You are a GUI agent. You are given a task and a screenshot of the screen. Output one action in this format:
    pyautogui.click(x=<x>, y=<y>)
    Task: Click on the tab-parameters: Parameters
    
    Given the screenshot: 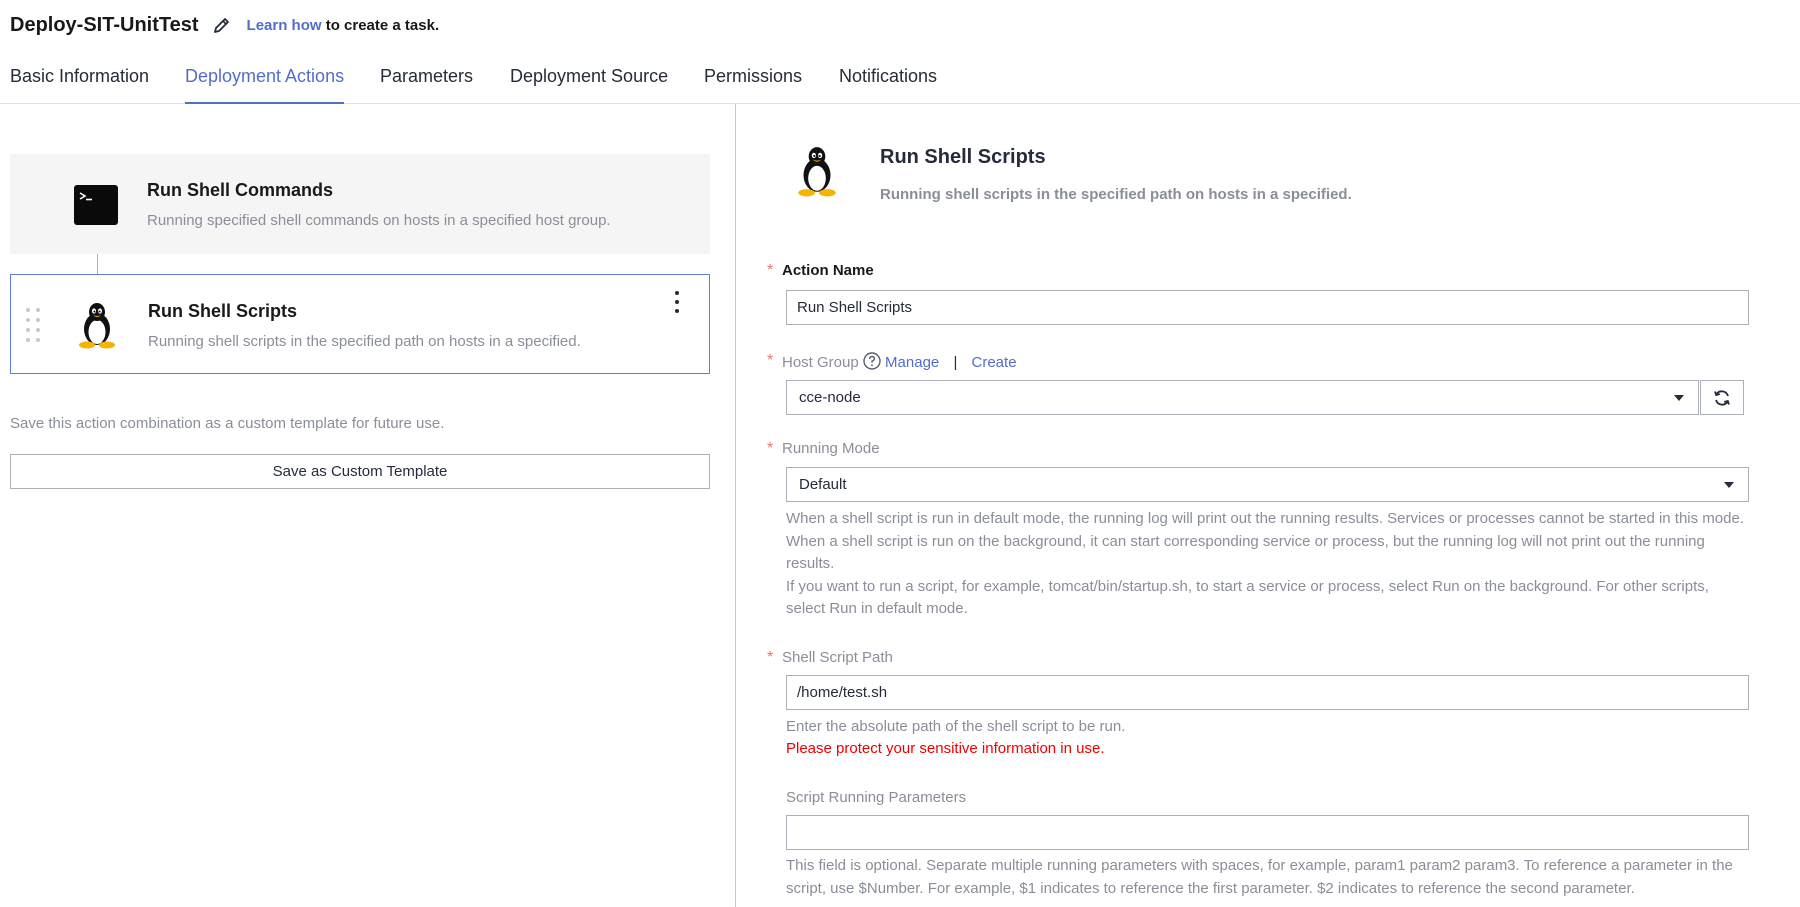 What is the action you would take?
    pyautogui.click(x=426, y=85)
    